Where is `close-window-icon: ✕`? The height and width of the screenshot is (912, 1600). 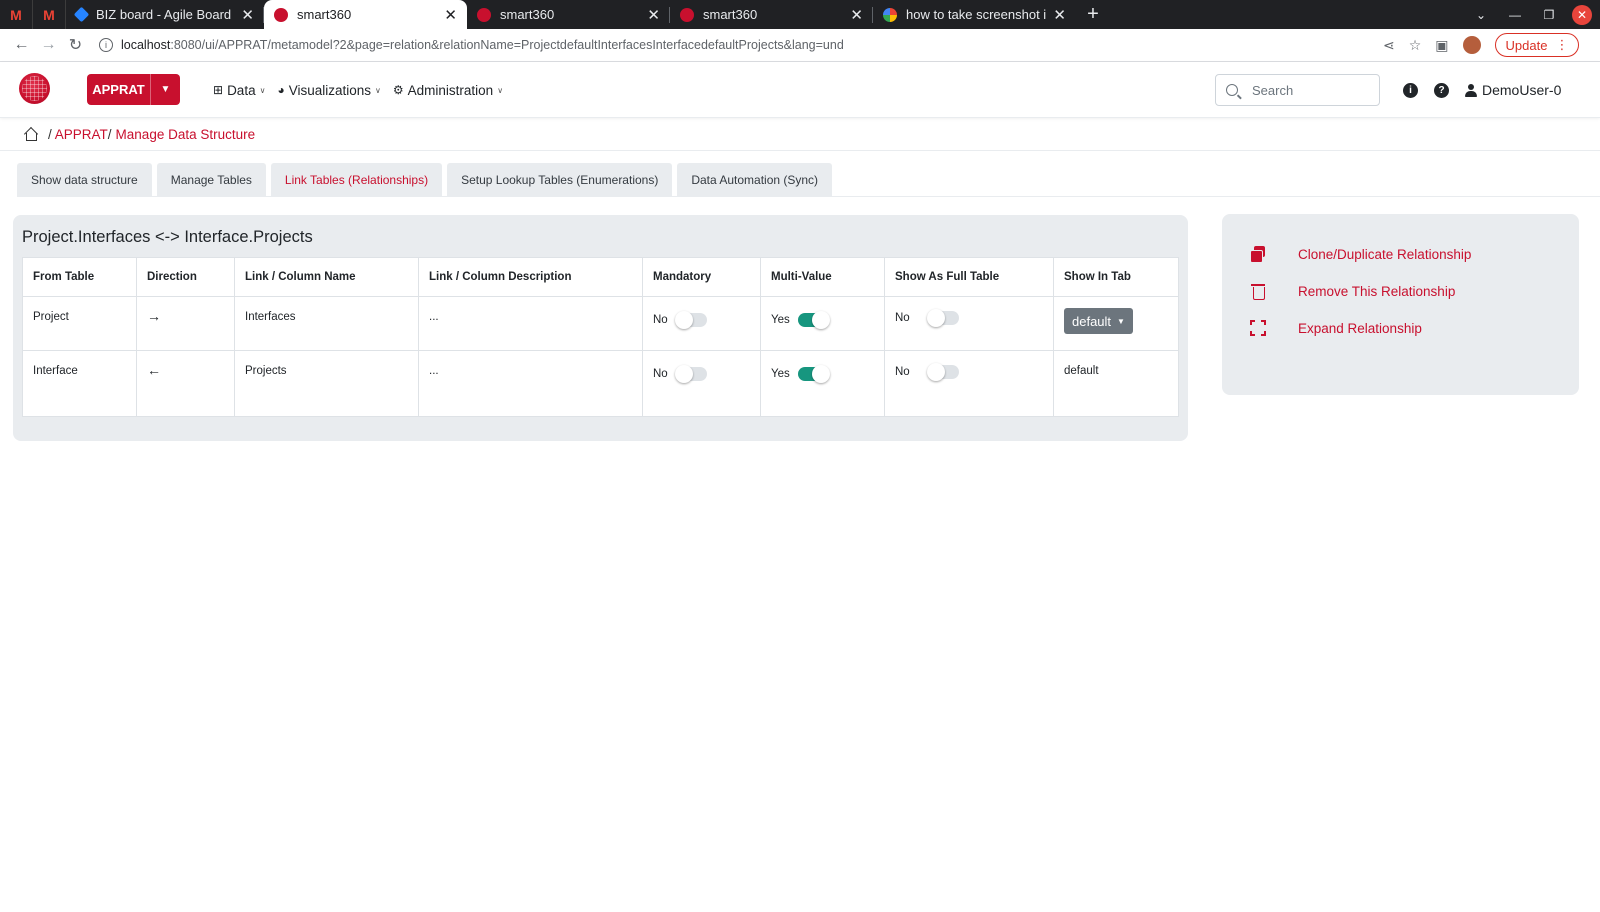
close-window-icon: ✕ is located at coordinates (1582, 14).